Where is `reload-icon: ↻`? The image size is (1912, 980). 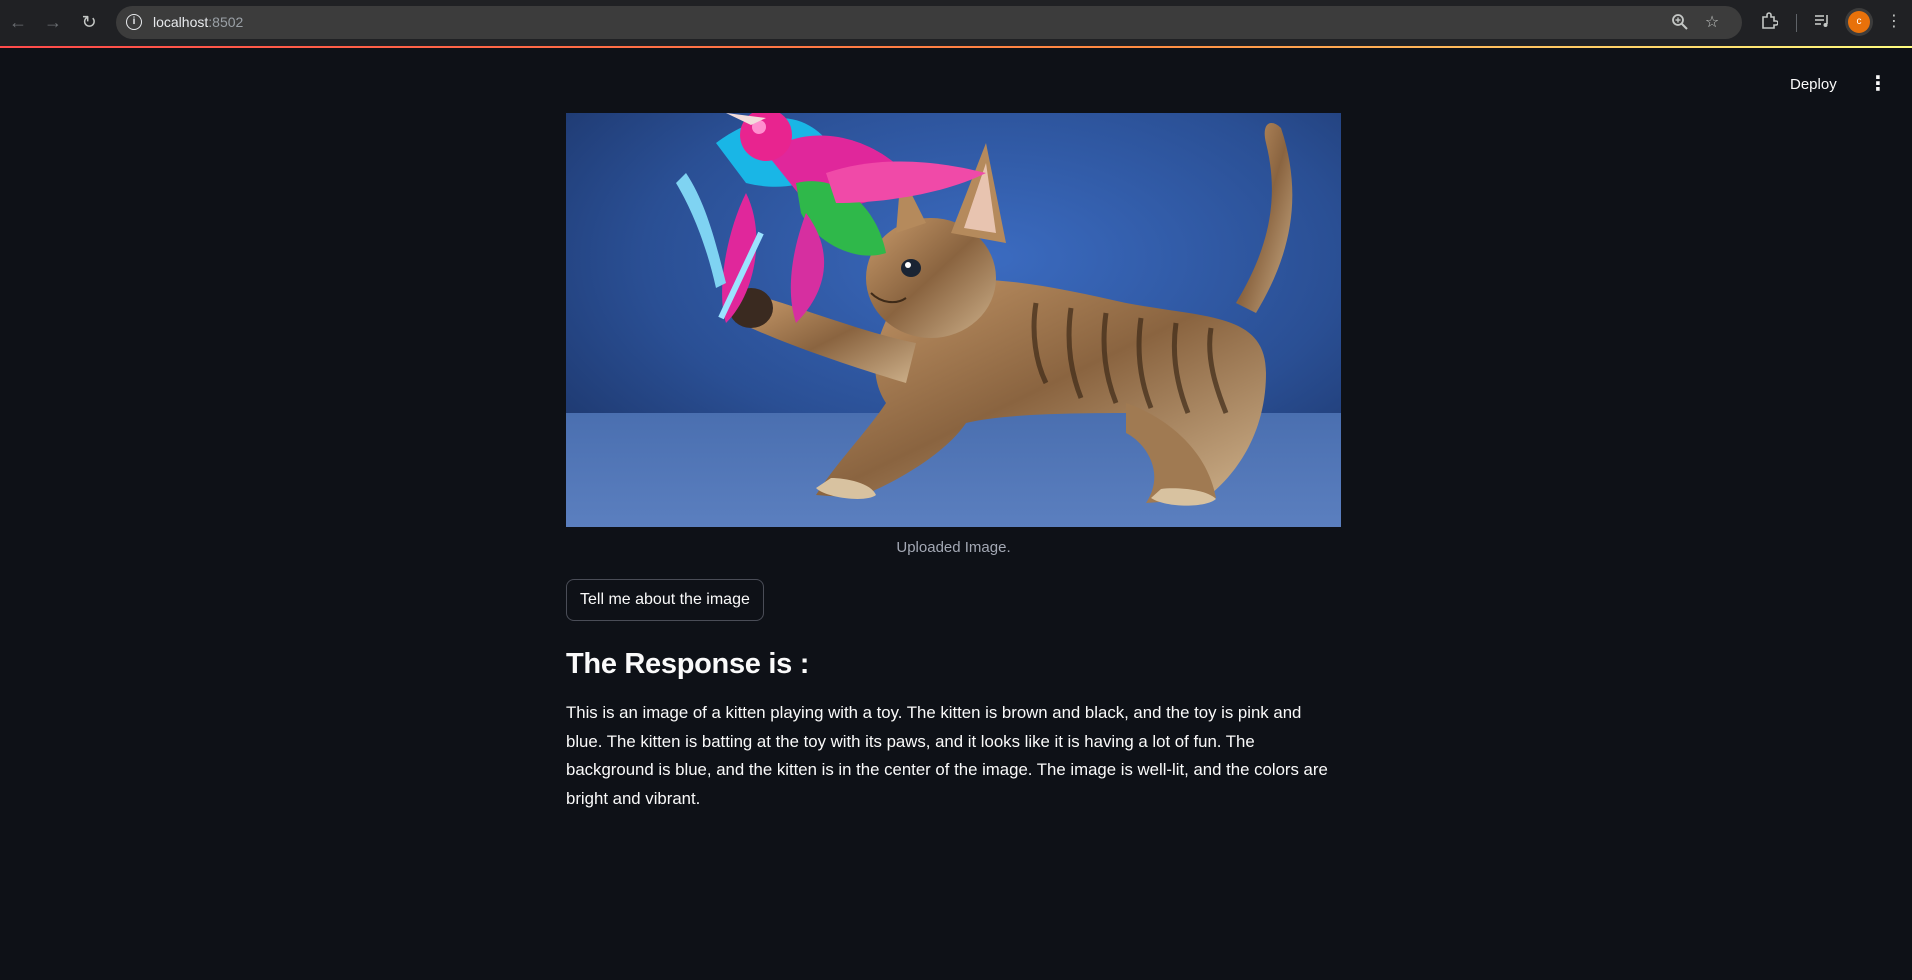
reload-icon: ↻ is located at coordinates (89, 22).